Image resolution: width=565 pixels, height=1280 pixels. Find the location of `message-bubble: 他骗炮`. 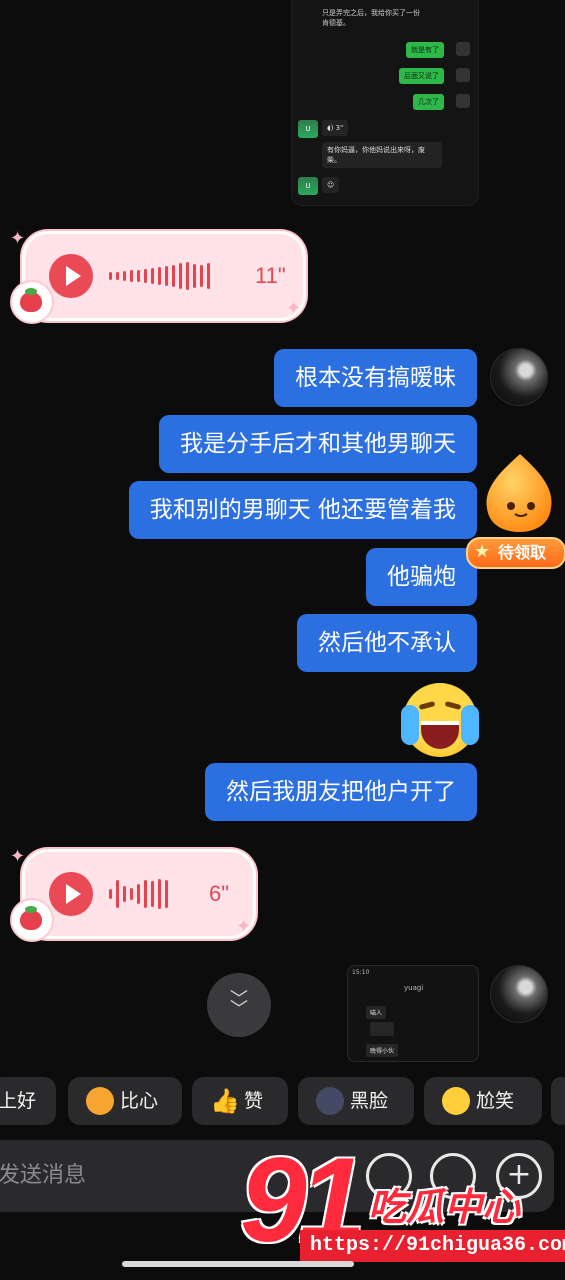

message-bubble: 他骗炮 is located at coordinates (421, 577).